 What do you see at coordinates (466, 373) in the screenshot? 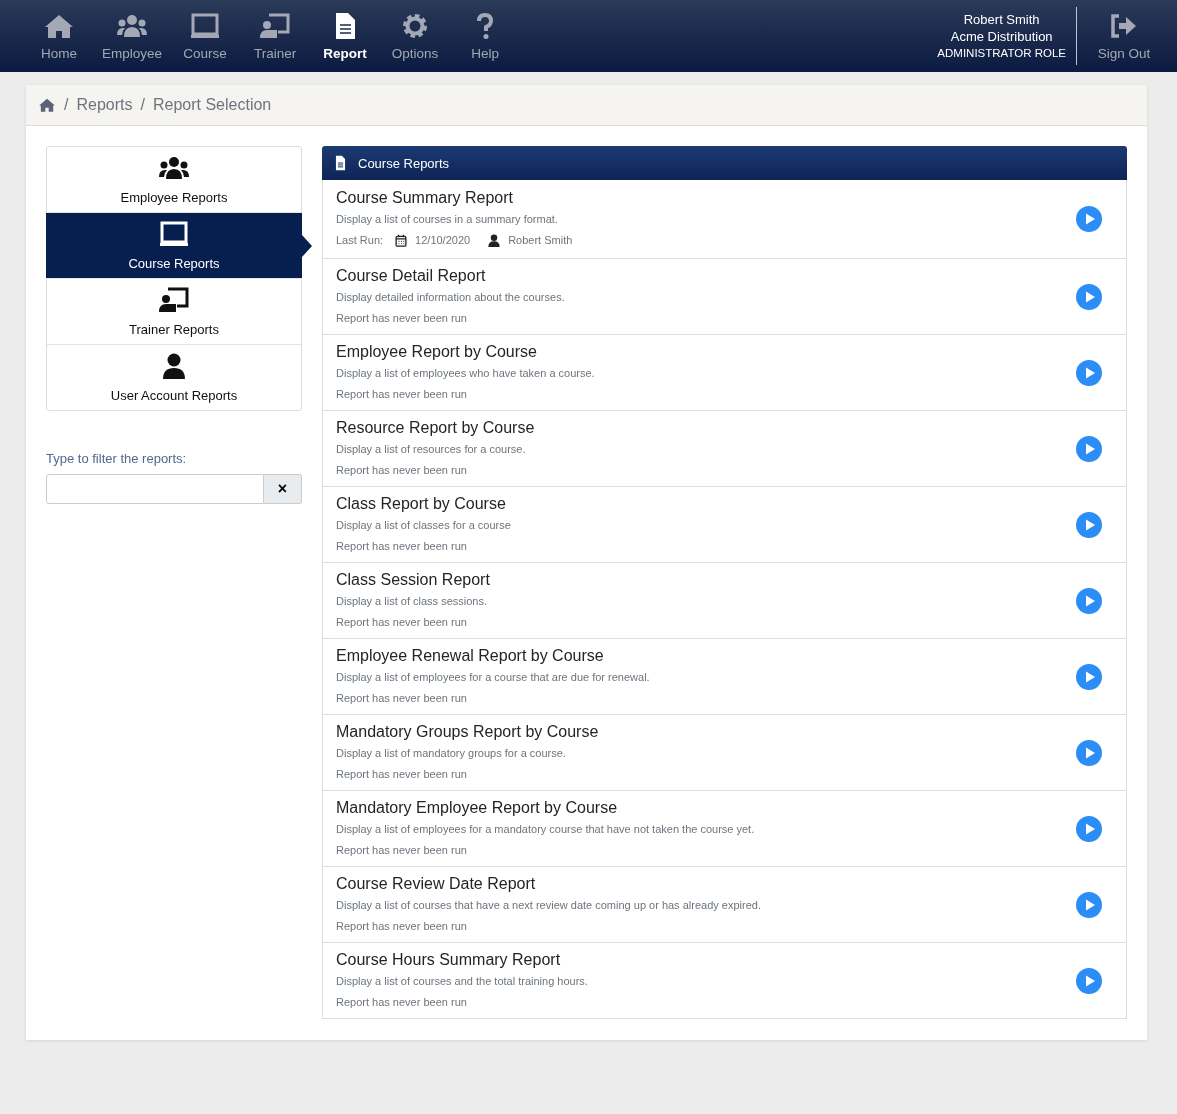
I see `report-description: Display a list of employees who have taken a course.` at bounding box center [466, 373].